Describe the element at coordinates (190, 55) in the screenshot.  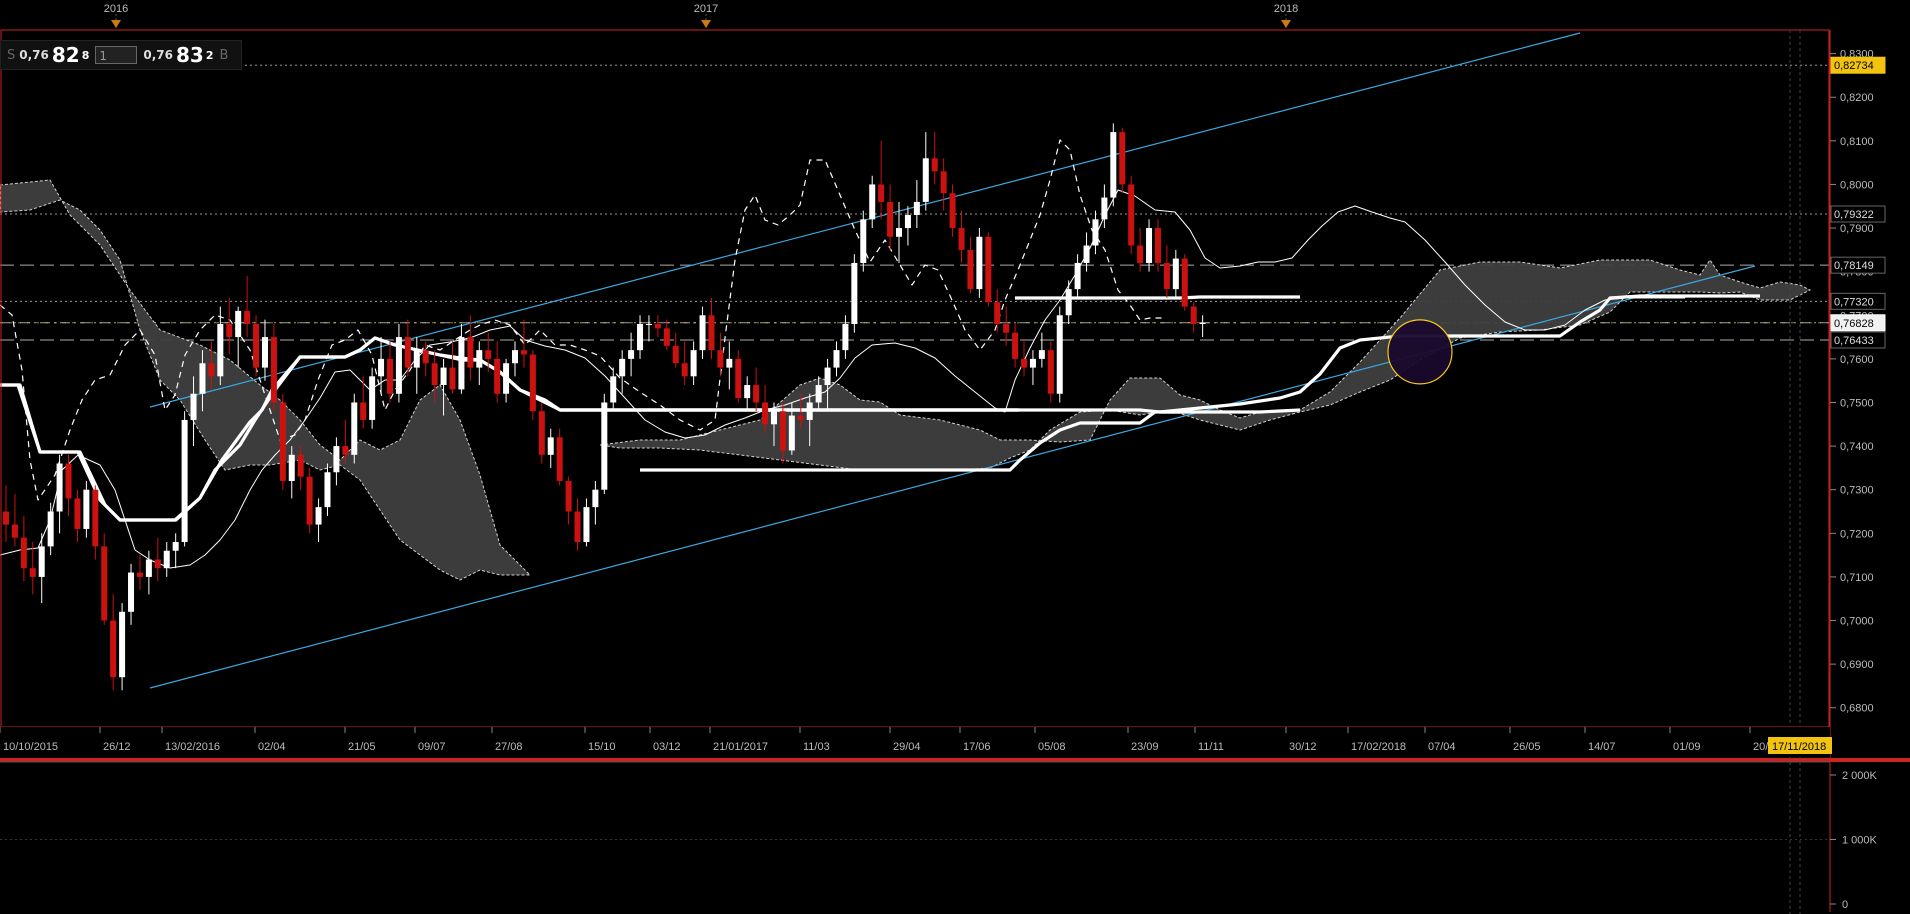
I see `buy-price-pips: 83` at that location.